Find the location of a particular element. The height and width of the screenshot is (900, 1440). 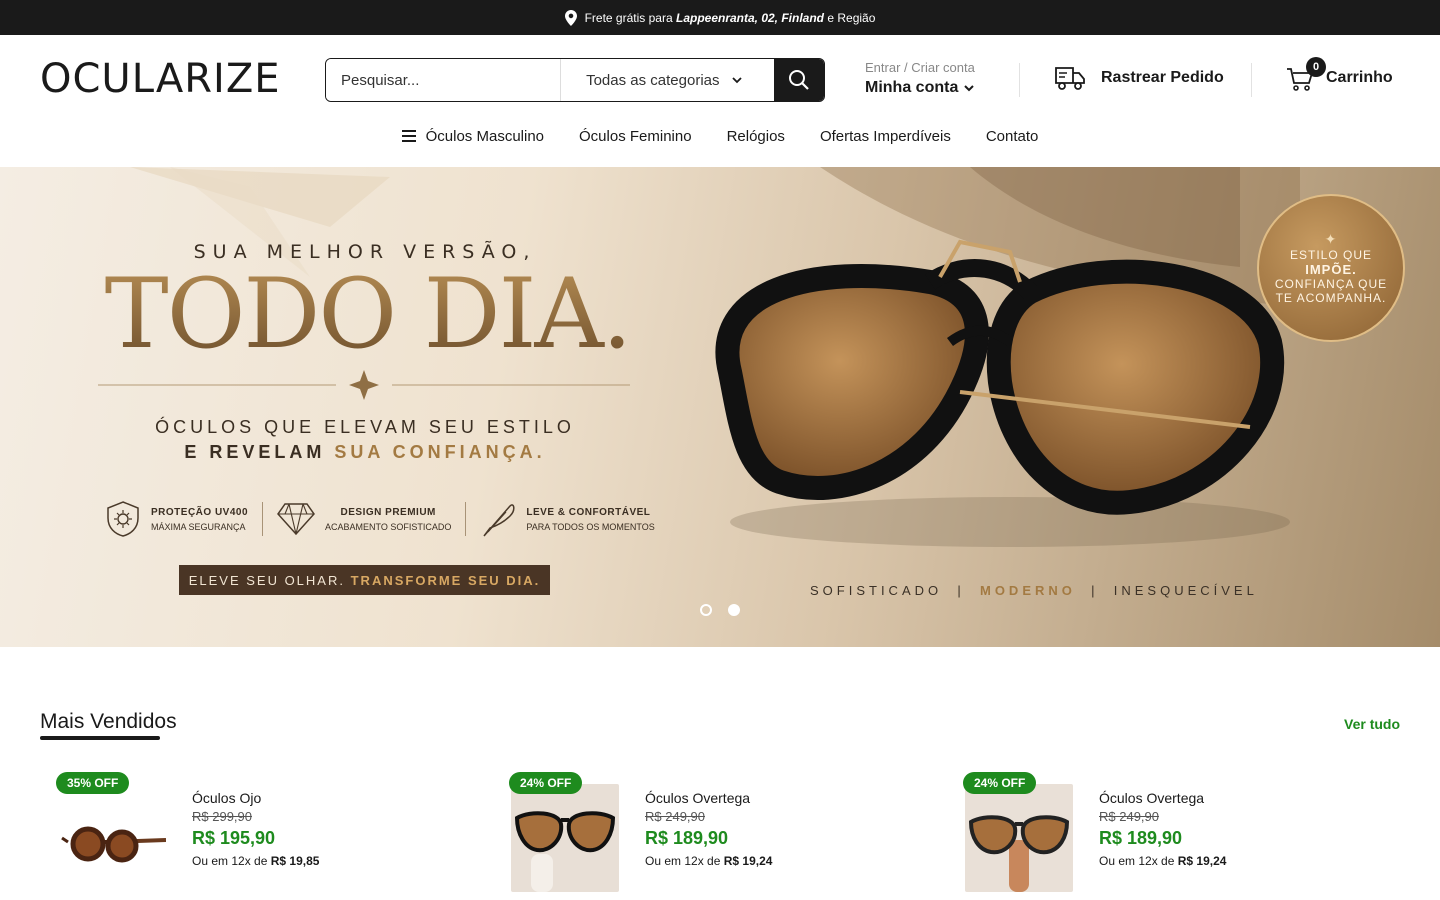

feature-title: PROTEÇÃO UV400 is located at coordinates (200, 512).